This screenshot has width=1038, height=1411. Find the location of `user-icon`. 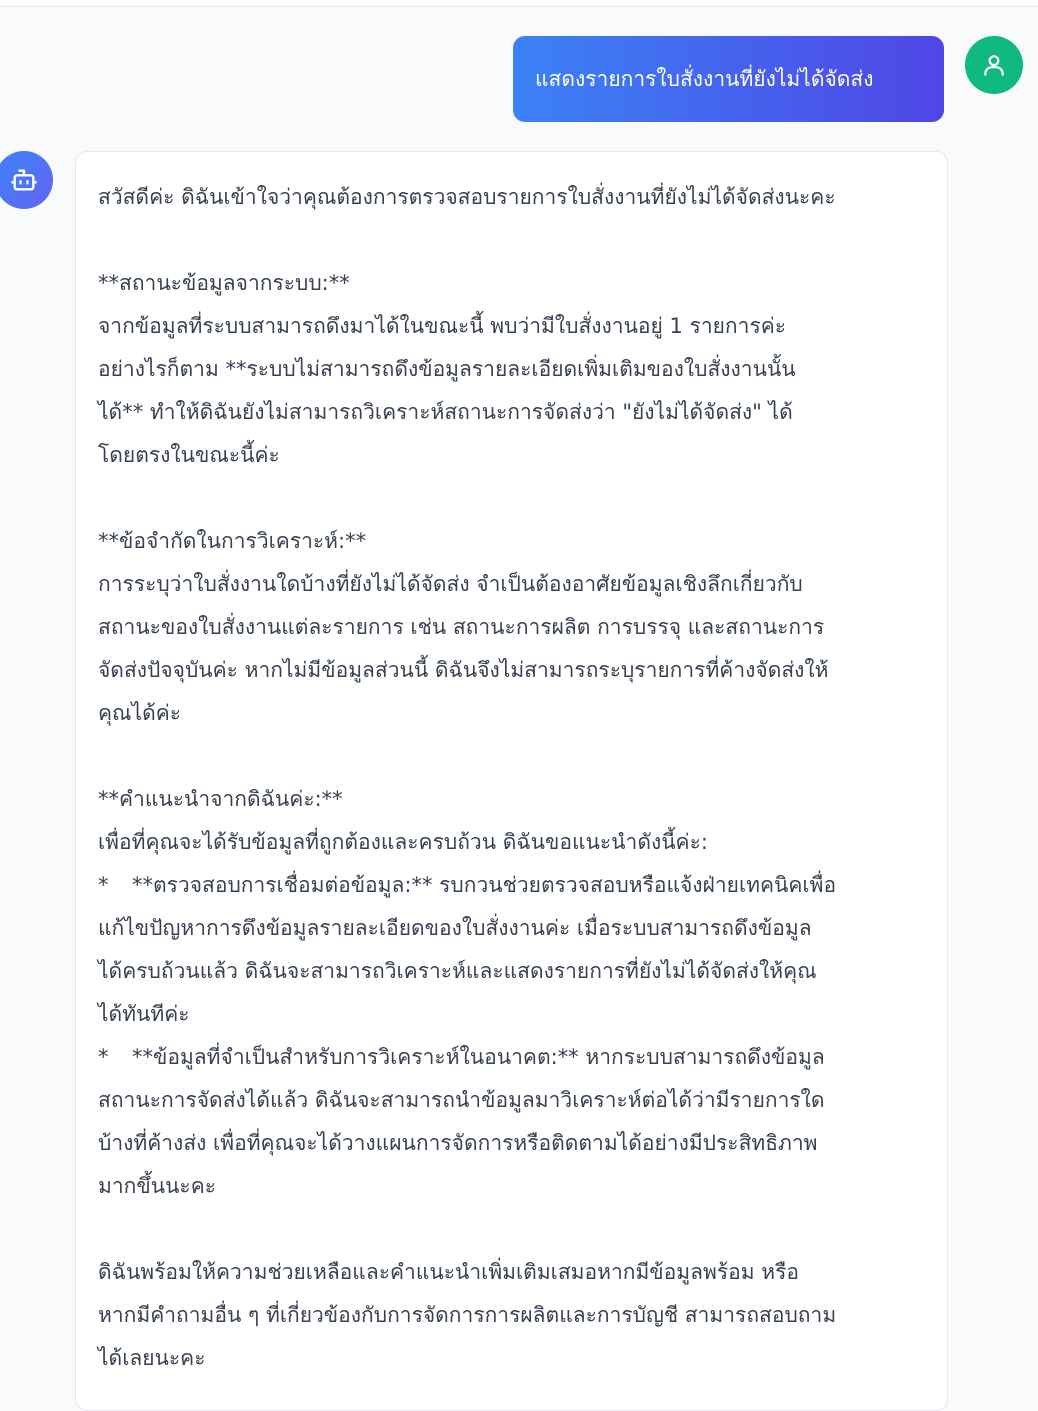

user-icon is located at coordinates (994, 65).